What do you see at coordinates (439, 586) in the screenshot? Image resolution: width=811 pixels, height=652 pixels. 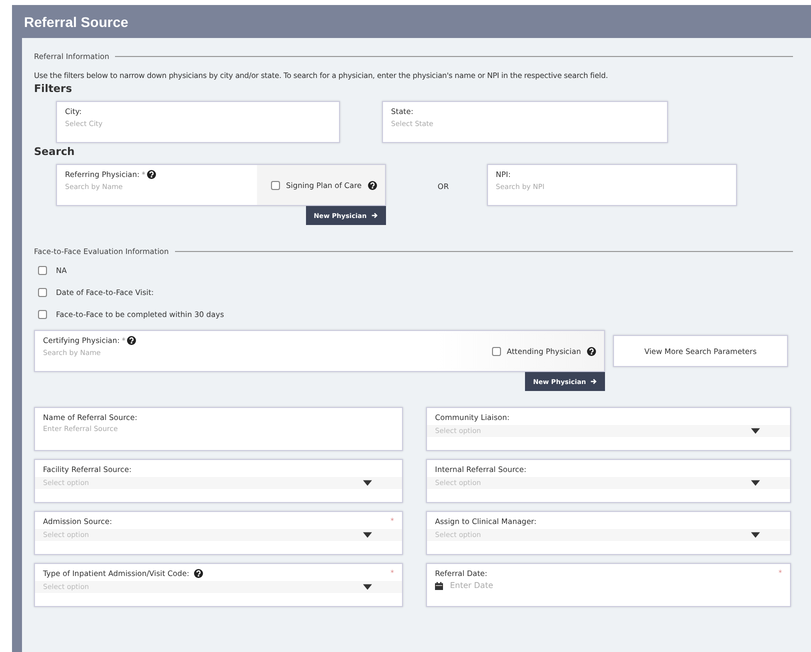 I see `calendar-icon` at bounding box center [439, 586].